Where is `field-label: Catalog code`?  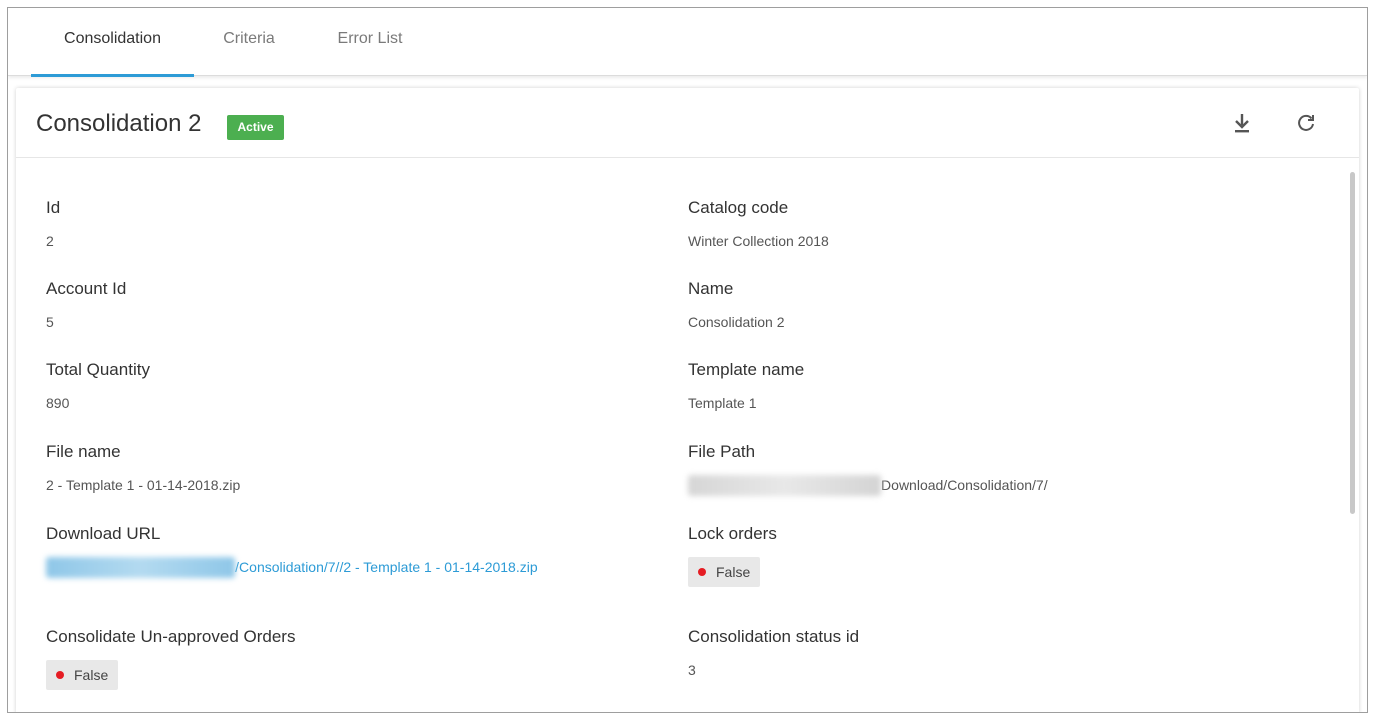
field-label: Catalog code is located at coordinates (738, 207).